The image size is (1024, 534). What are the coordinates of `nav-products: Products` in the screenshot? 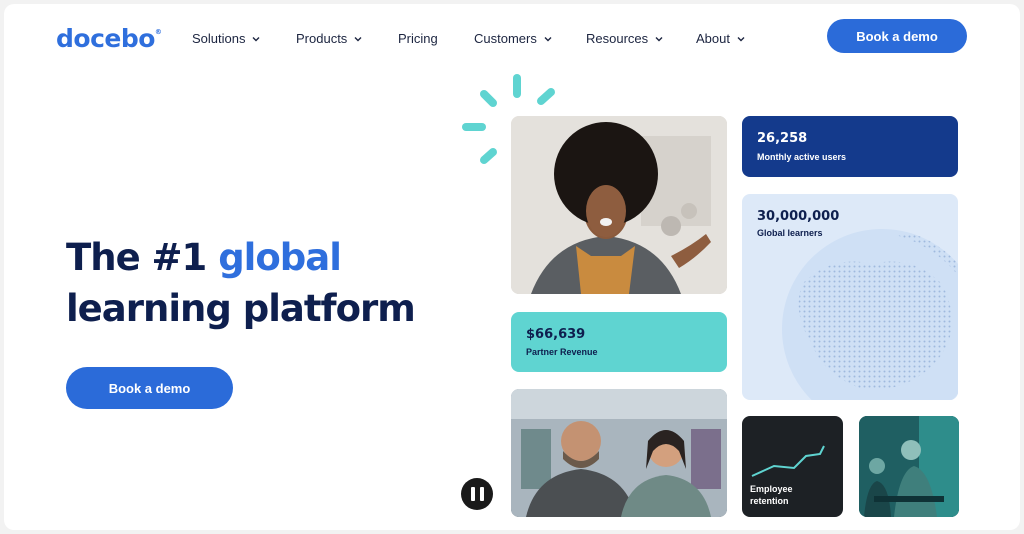 It's located at (329, 38).